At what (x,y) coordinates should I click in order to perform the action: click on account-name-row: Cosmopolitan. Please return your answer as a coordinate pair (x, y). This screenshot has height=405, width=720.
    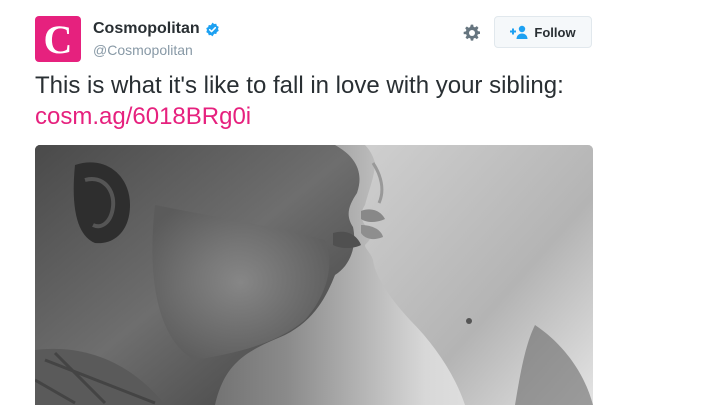
    Looking at the image, I should click on (156, 29).